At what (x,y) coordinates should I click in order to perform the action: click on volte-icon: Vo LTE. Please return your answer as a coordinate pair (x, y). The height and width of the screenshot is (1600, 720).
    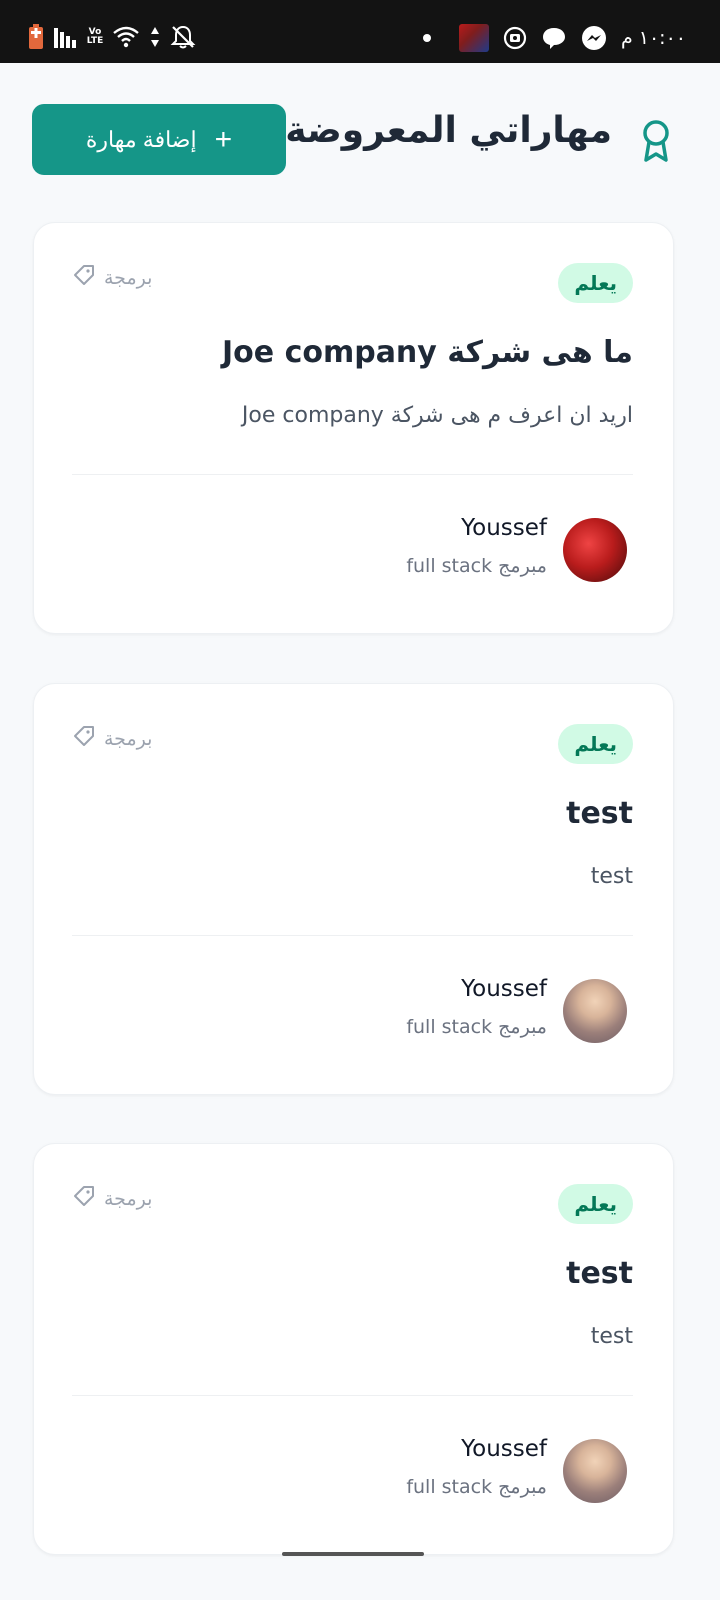
    Looking at the image, I should click on (95, 36).